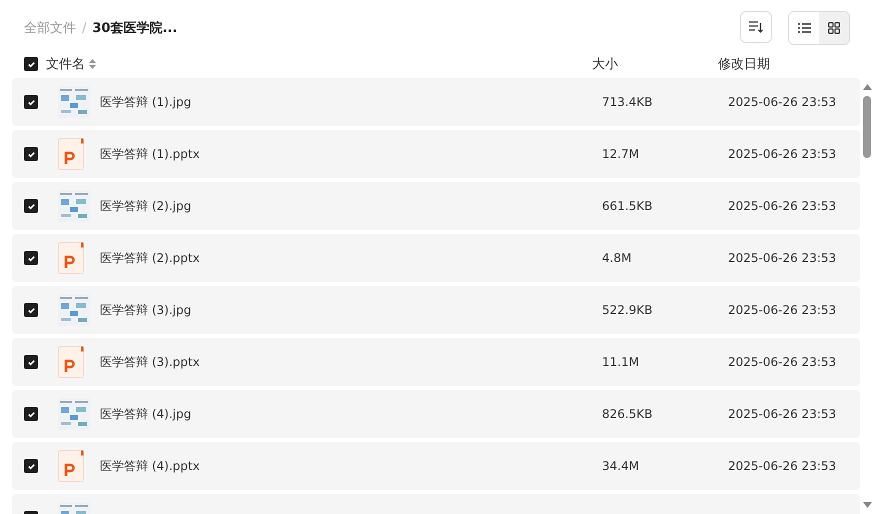 The width and height of the screenshot is (874, 514). I want to click on scroll-down-arrow-icon, so click(867, 505).